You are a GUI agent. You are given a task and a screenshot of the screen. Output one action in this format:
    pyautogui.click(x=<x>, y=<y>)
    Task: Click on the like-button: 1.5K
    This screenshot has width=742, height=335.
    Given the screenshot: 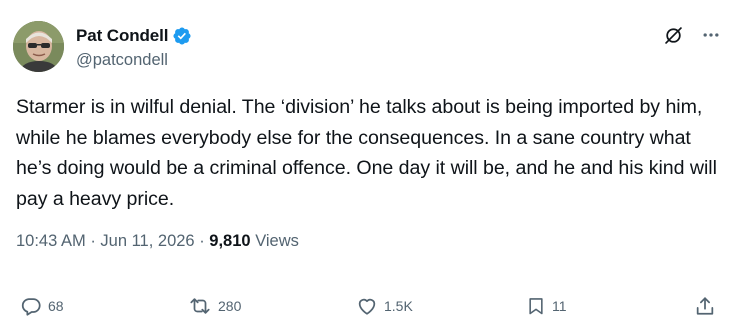 What is the action you would take?
    pyautogui.click(x=384, y=306)
    